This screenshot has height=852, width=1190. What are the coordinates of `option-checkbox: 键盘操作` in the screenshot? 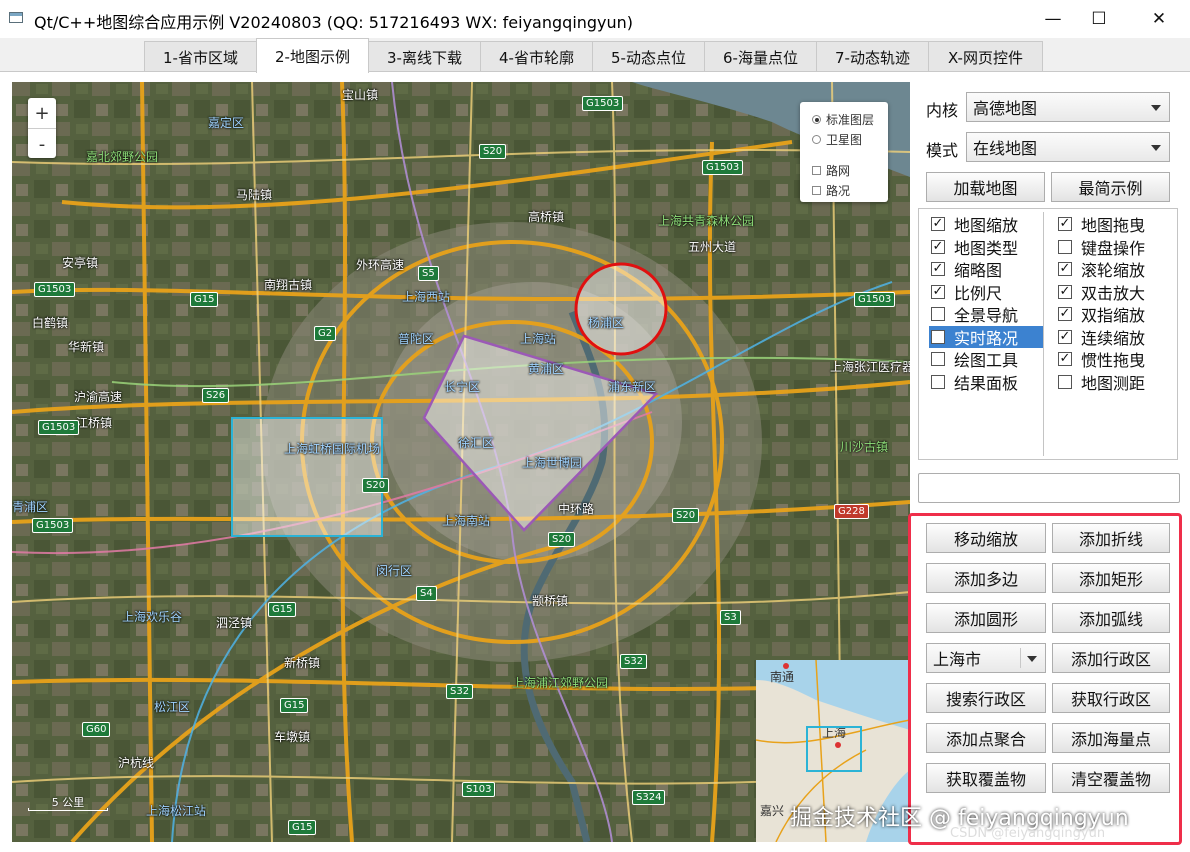 It's located at (1101, 247).